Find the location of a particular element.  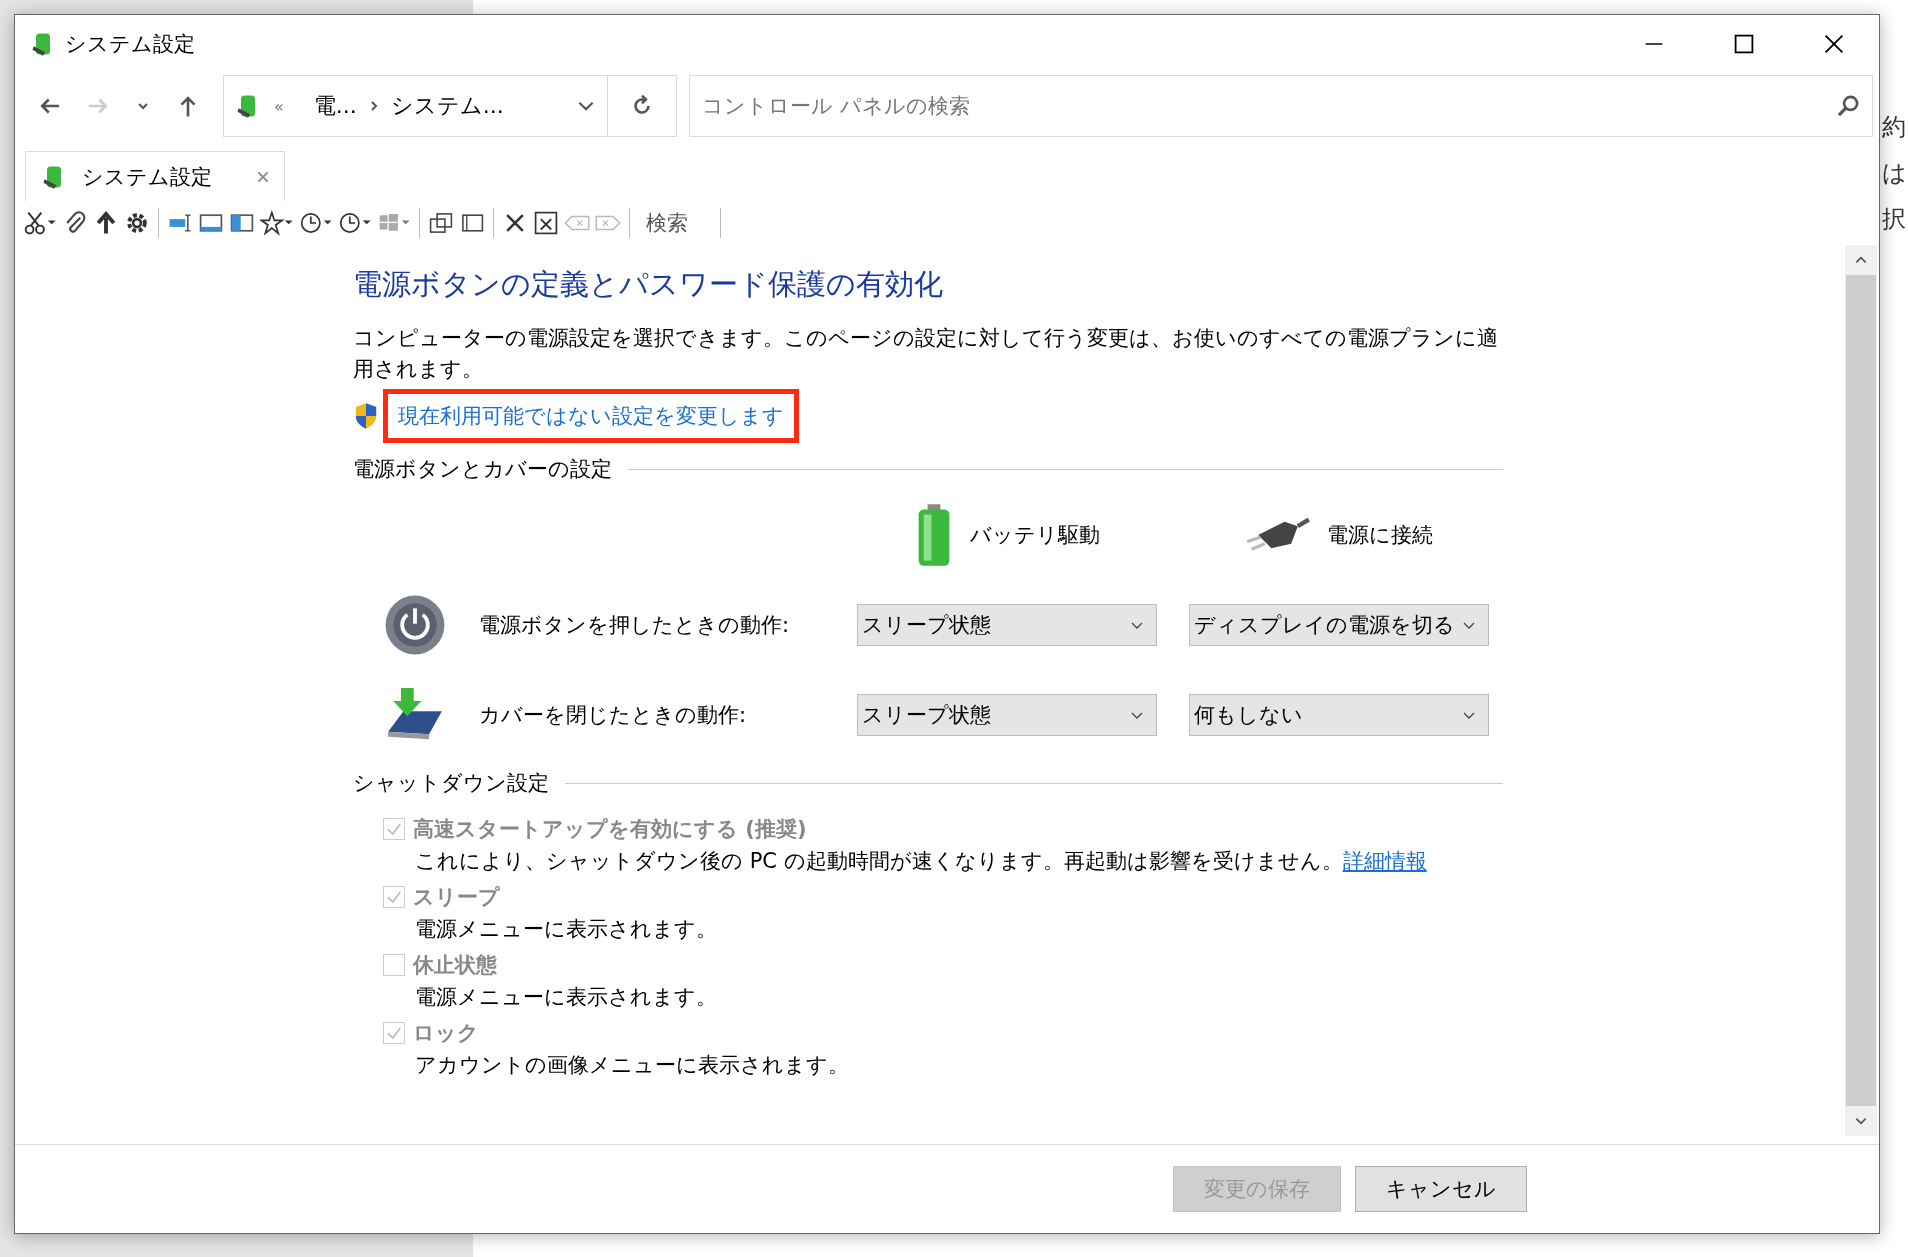

dropdown: 何もしない is located at coordinates (1339, 715).